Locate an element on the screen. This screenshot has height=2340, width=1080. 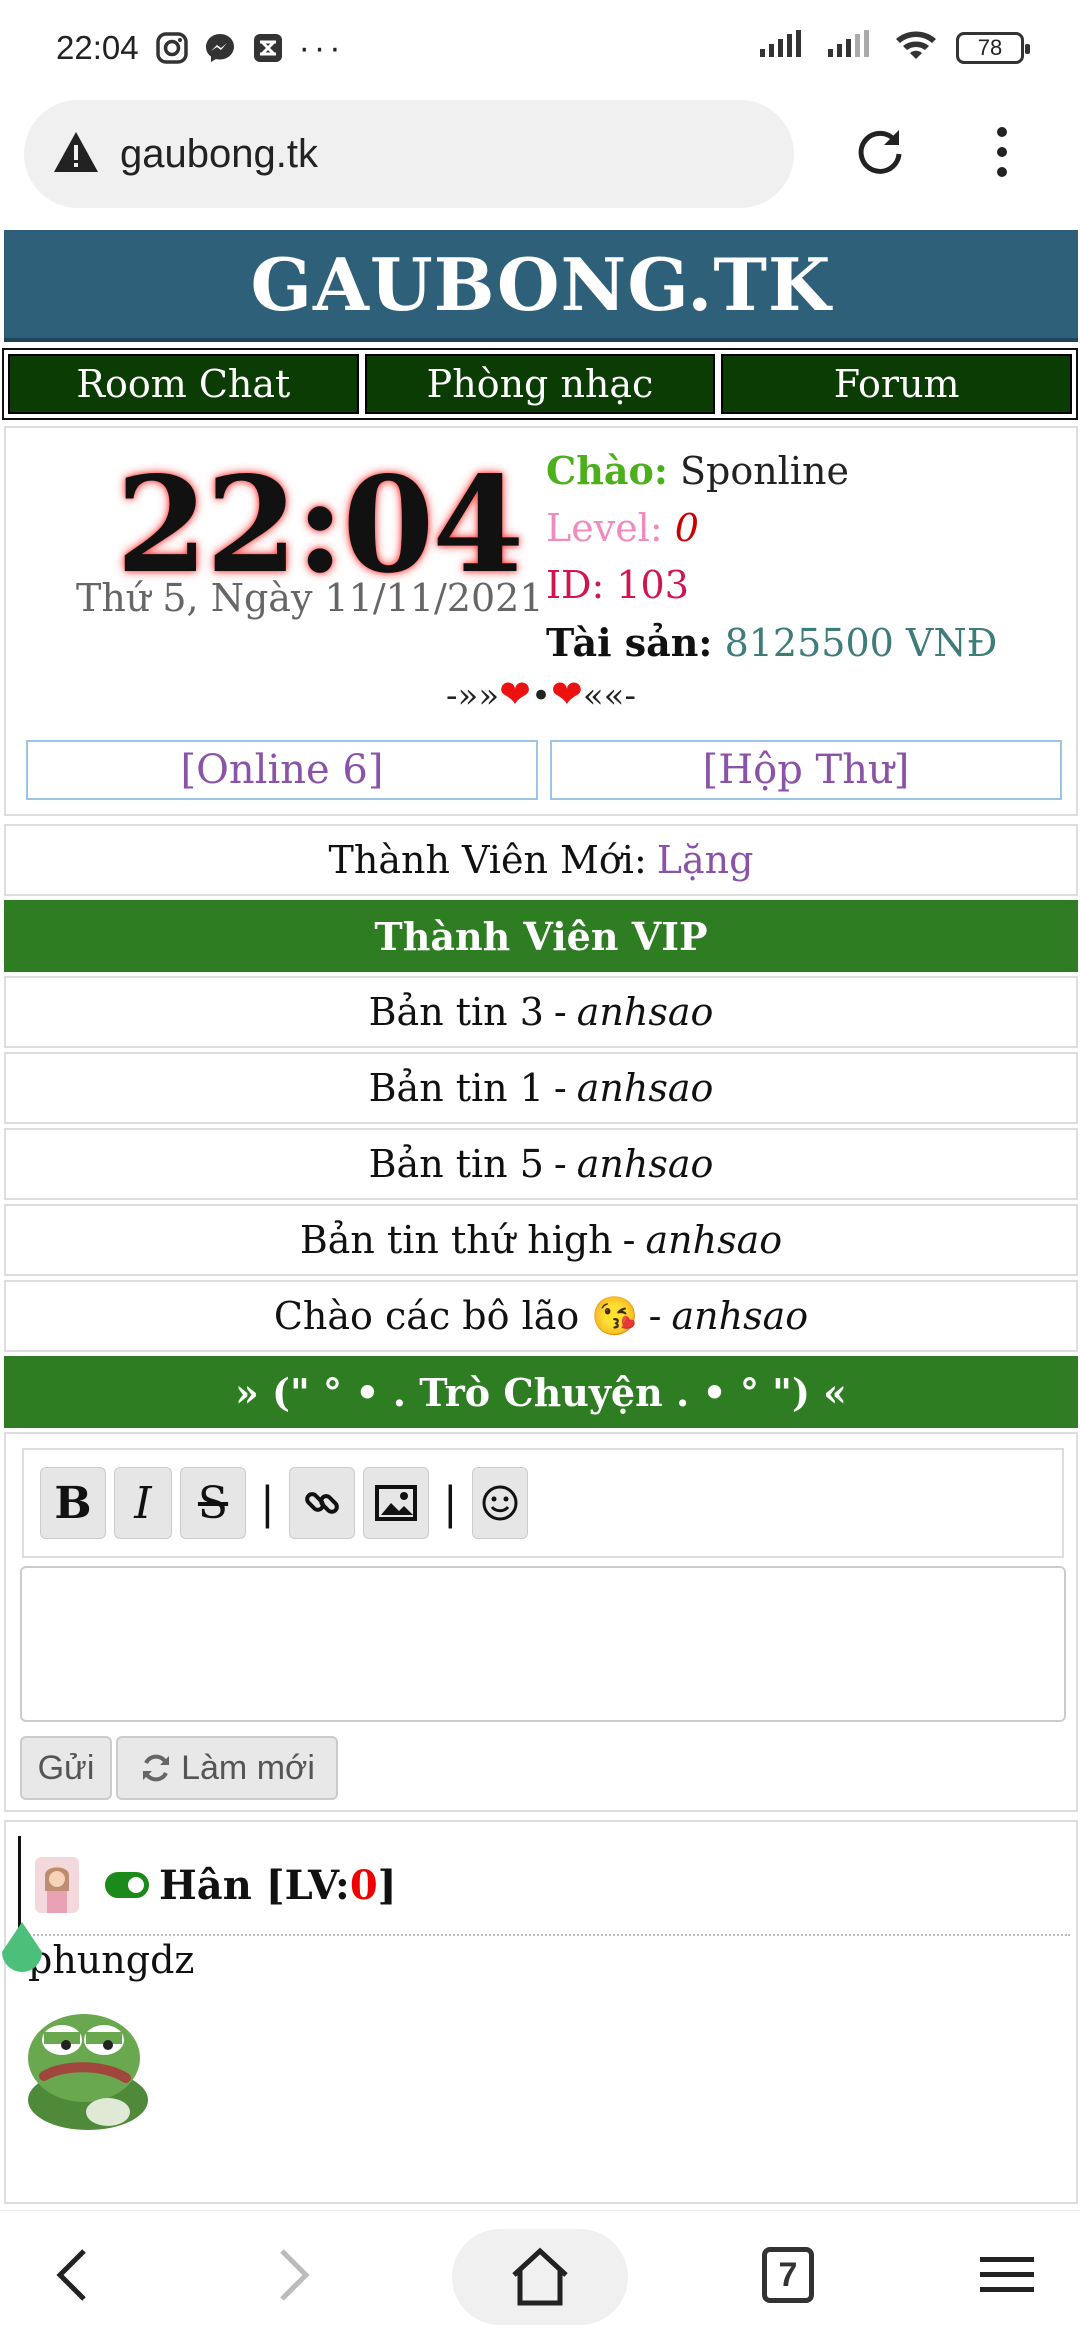
message-user: Hân is located at coordinates (205, 1885).